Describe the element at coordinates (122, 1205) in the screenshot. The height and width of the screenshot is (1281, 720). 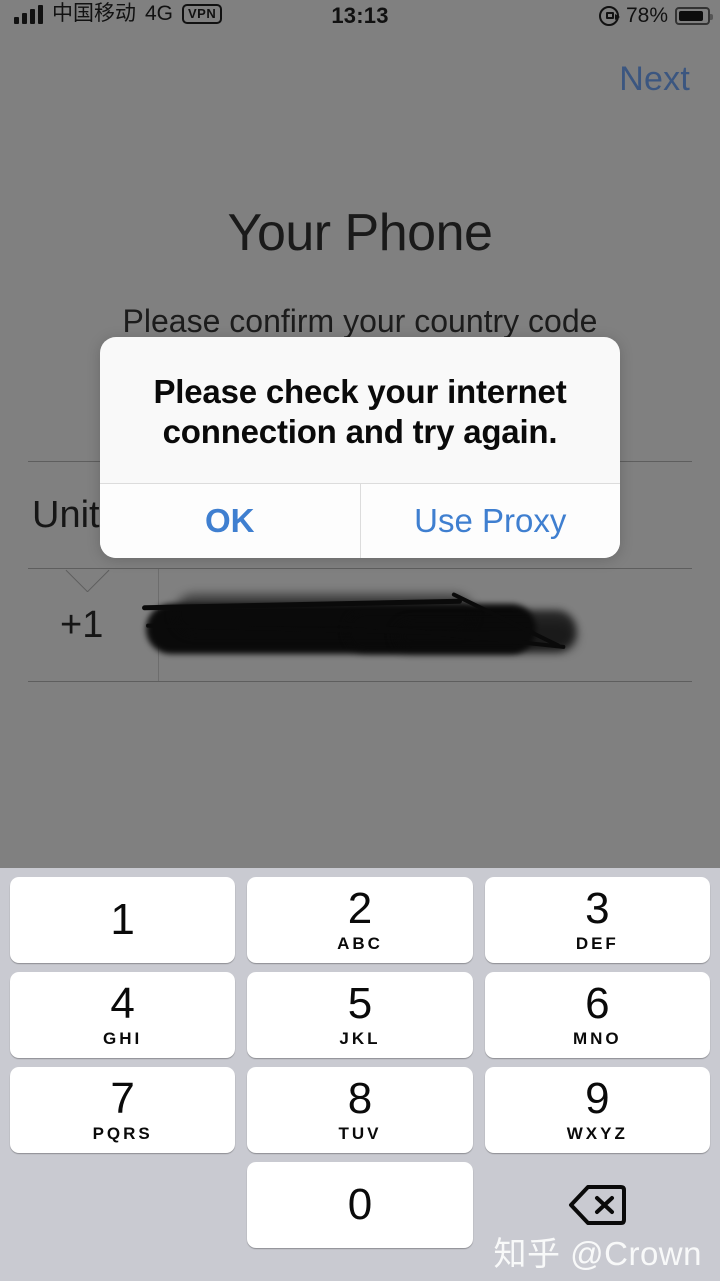
I see `key-blank-left` at that location.